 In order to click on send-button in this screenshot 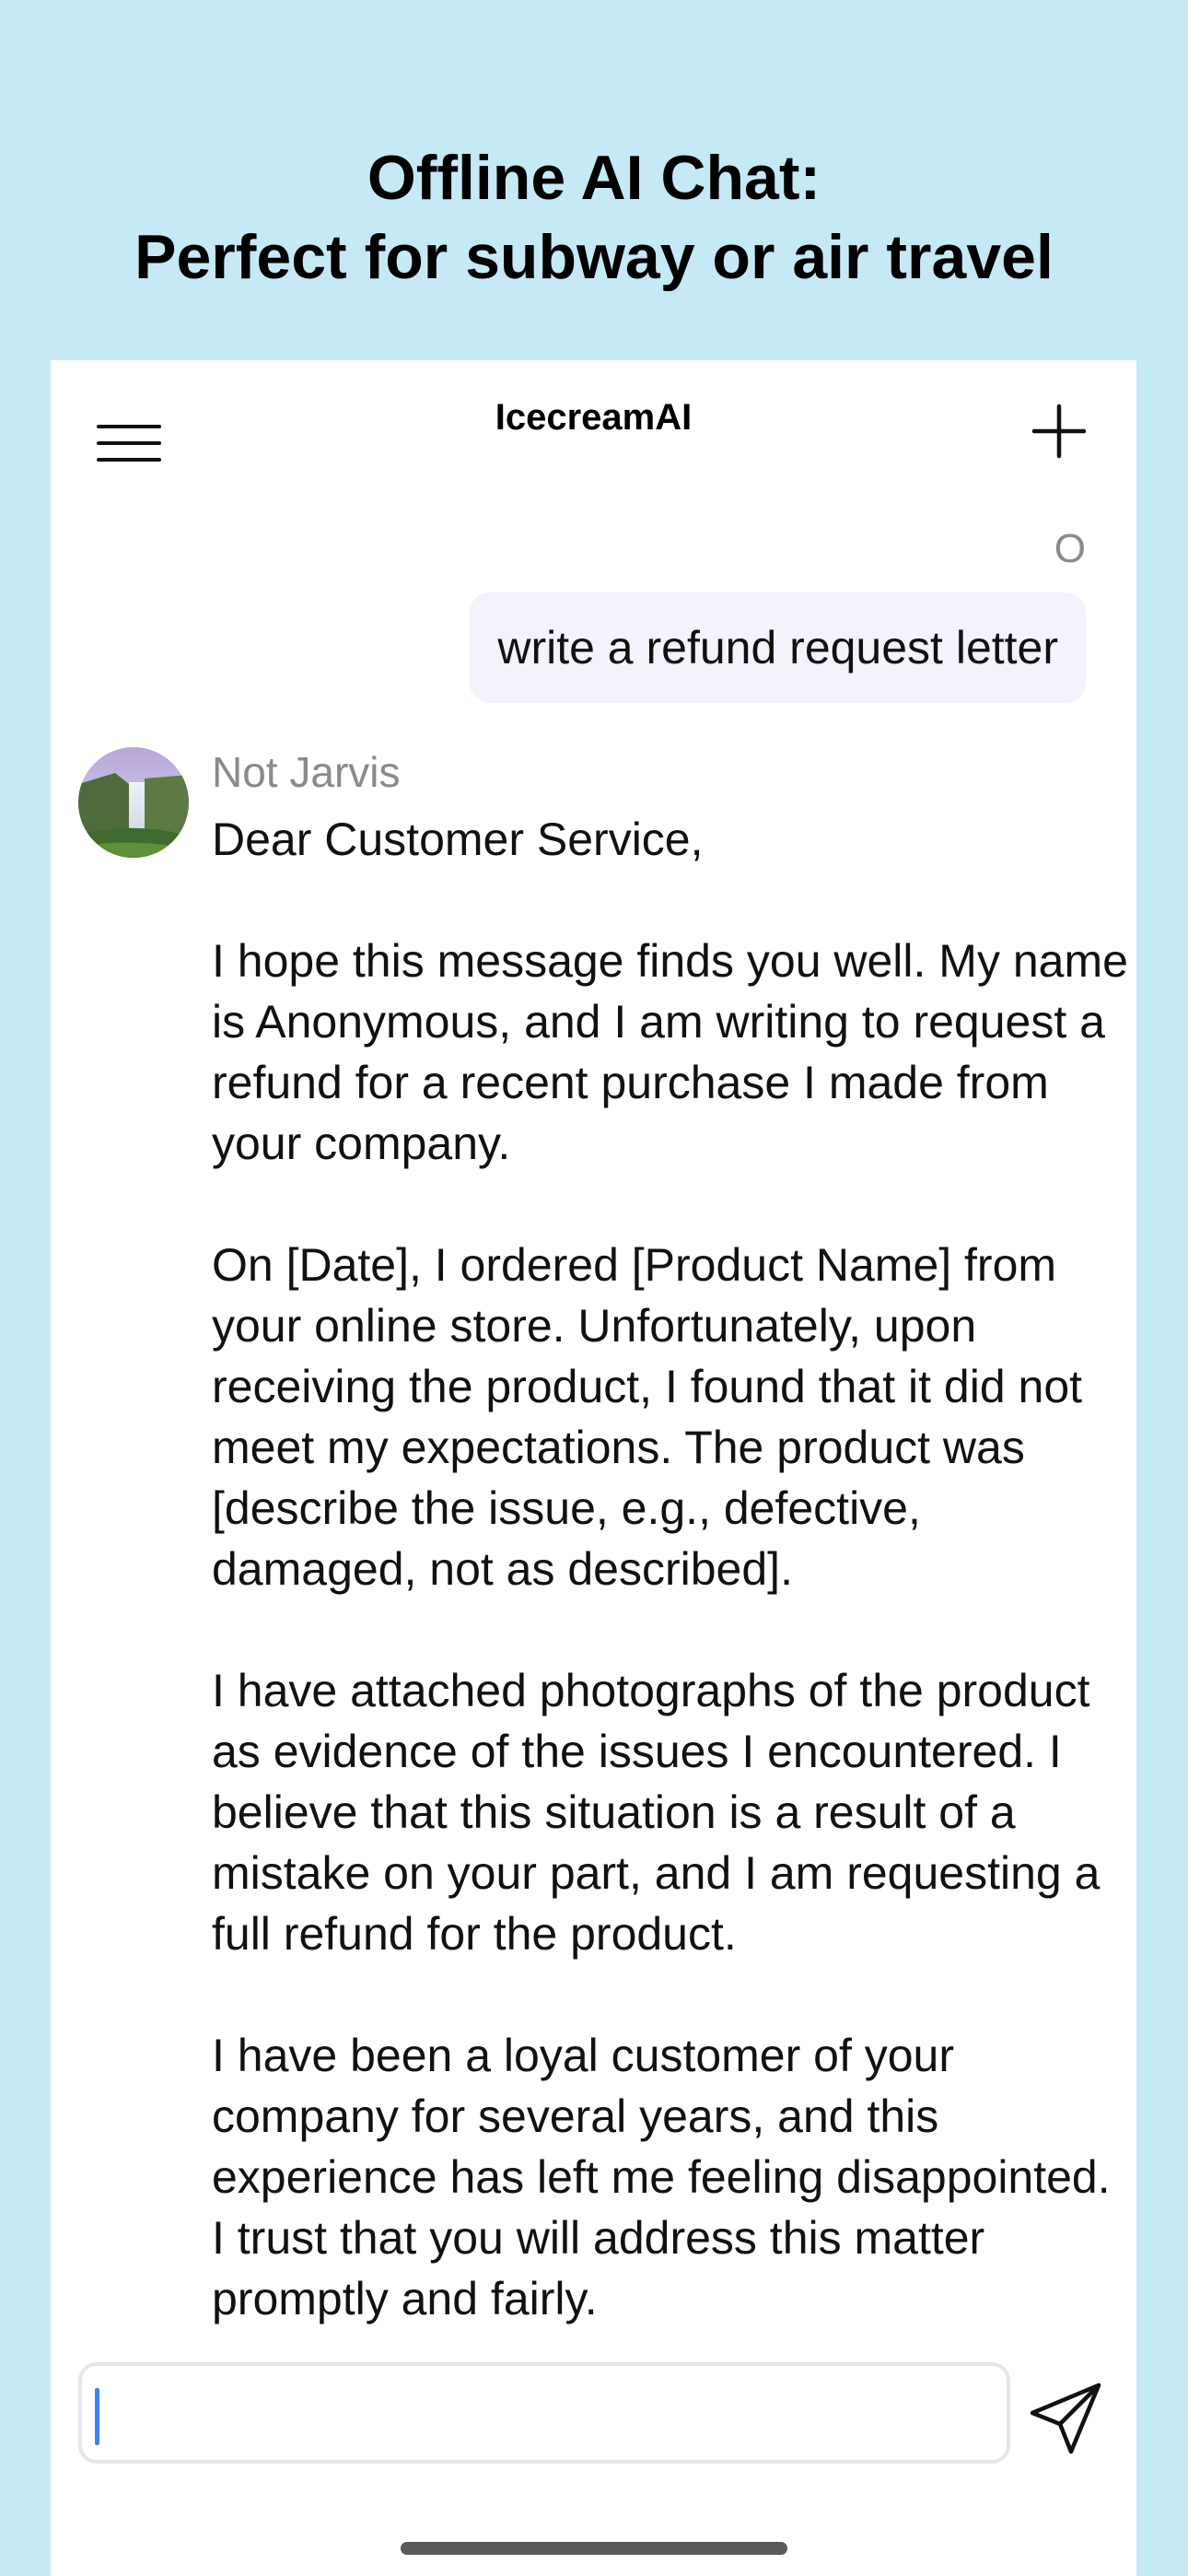, I will do `click(1066, 2417)`.